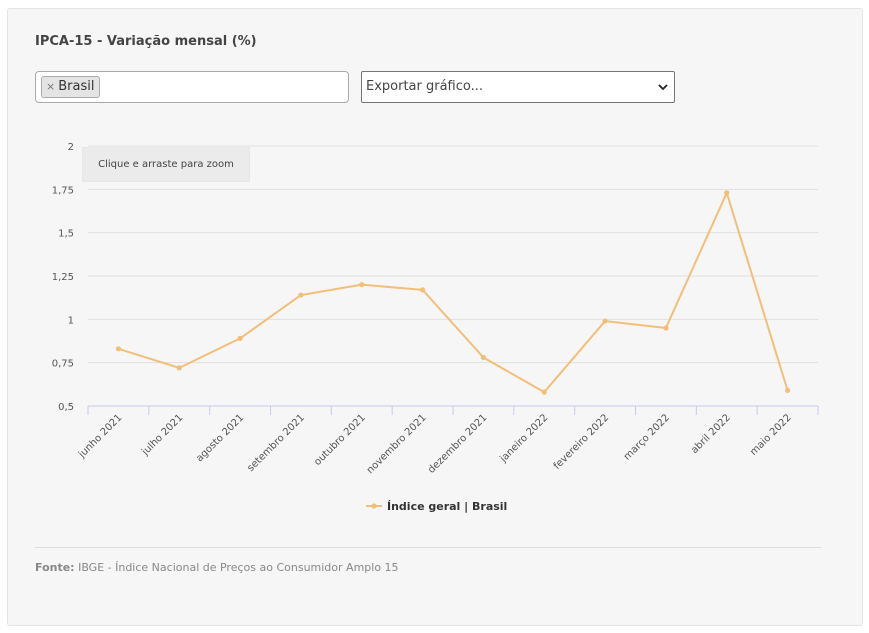 This screenshot has width=869, height=633. What do you see at coordinates (71, 320) in the screenshot?
I see `y-tick-label: 1` at bounding box center [71, 320].